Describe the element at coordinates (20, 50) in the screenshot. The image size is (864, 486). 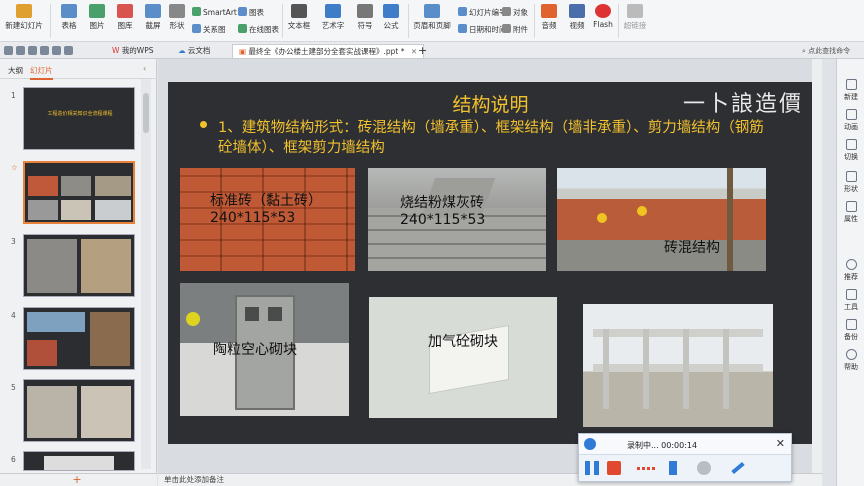
I see `print-icon` at that location.